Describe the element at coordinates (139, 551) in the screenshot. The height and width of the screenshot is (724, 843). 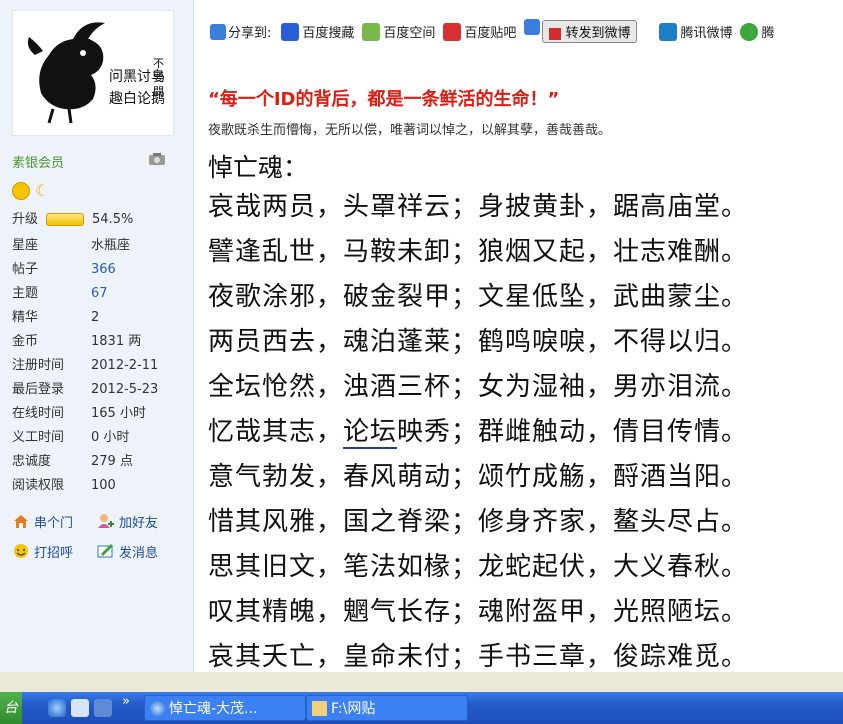
I see `send-message-button: 发消息` at that location.